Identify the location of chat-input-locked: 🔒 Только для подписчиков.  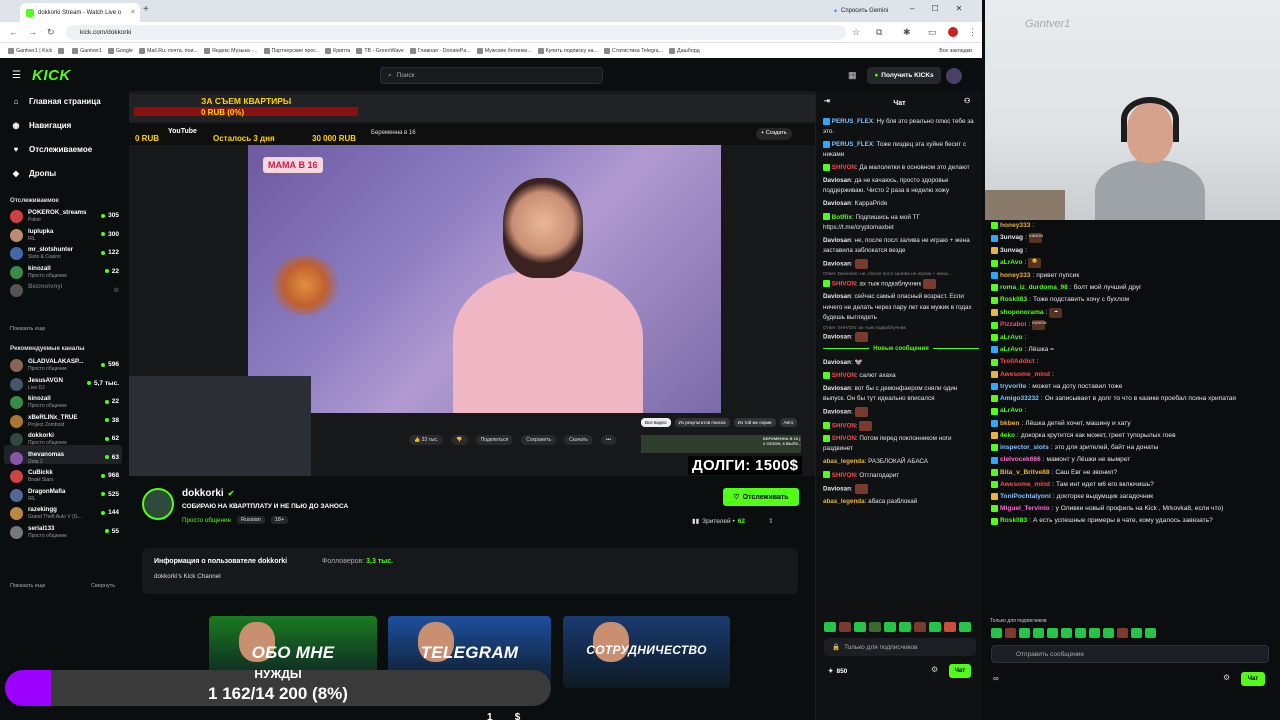
(900, 647).